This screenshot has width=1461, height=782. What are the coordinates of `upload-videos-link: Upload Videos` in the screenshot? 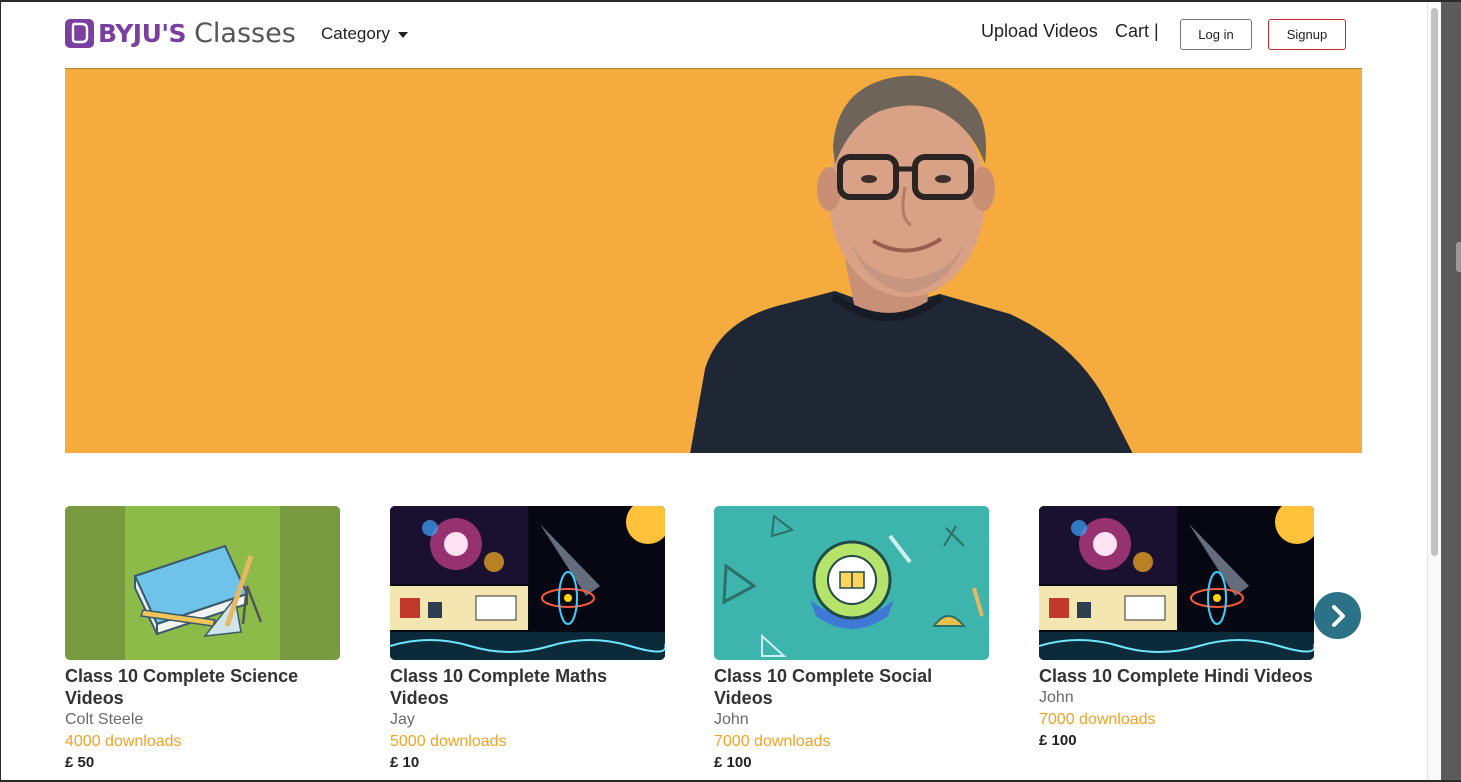 It's located at (1039, 31).